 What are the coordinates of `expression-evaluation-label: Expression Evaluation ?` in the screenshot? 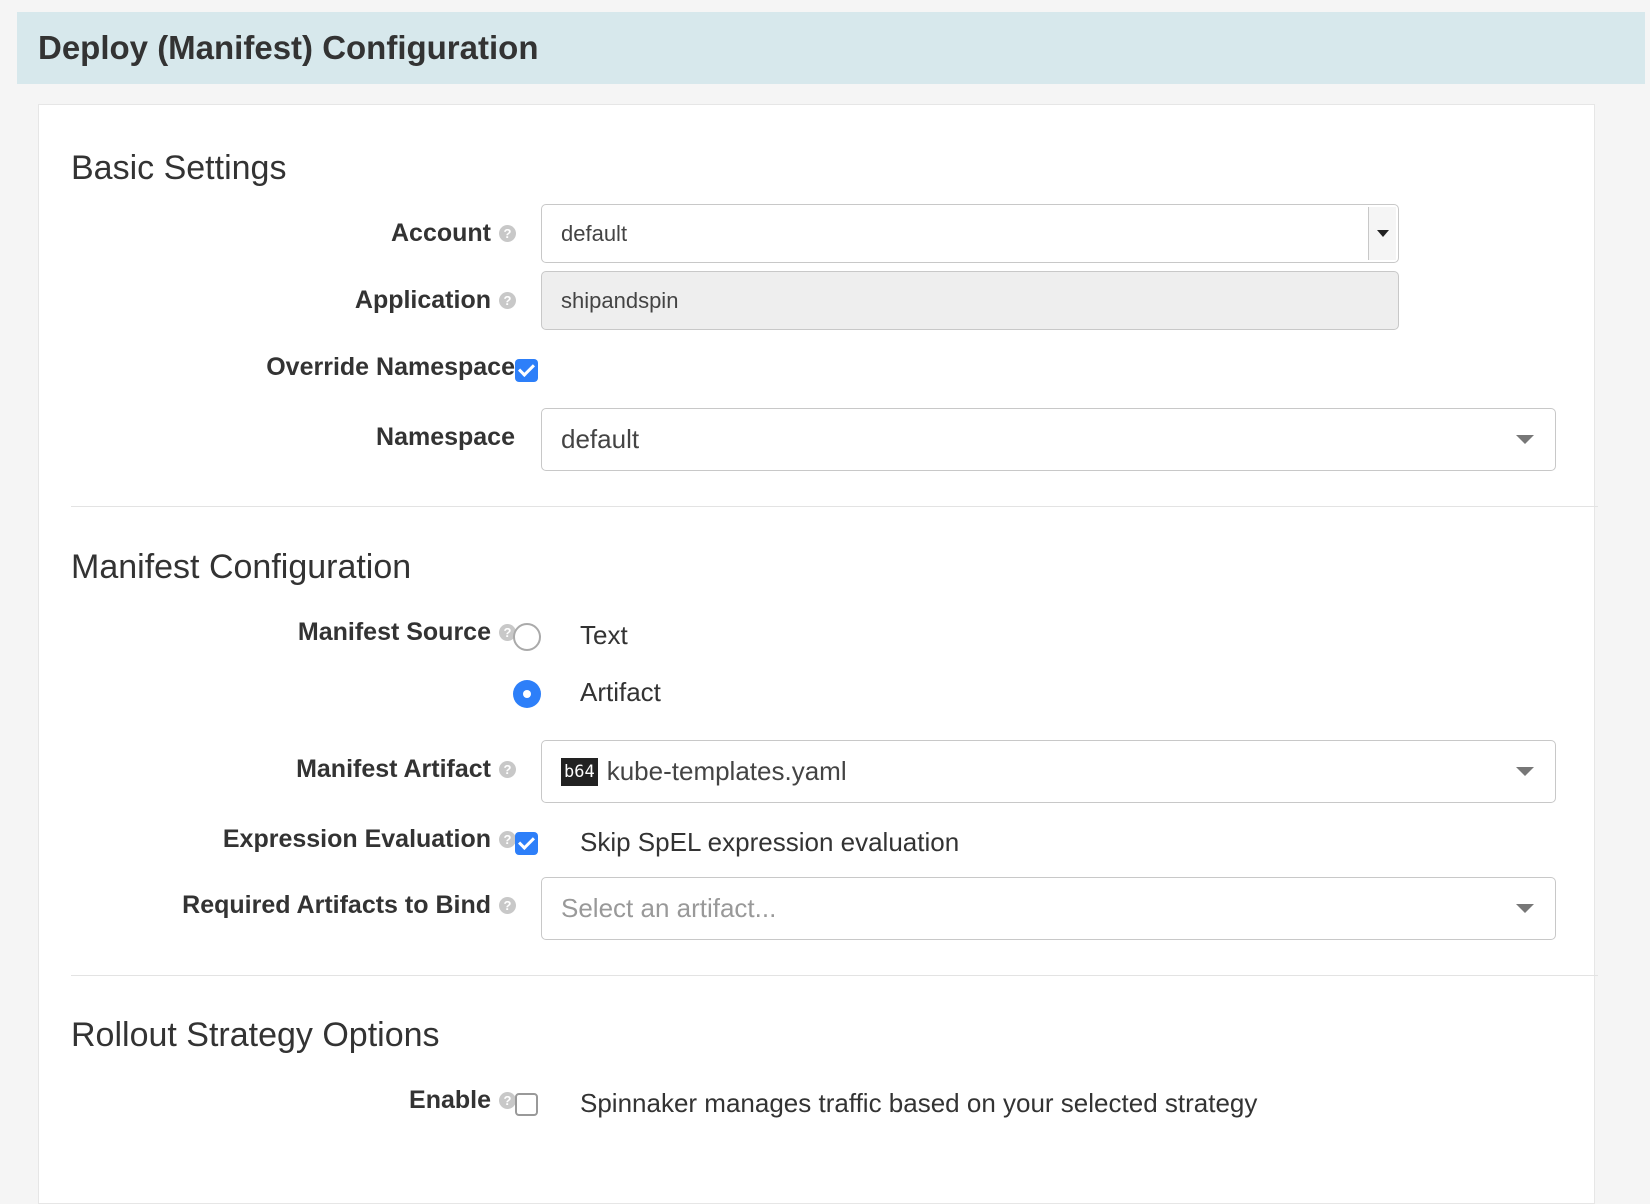 It's located at (369, 839).